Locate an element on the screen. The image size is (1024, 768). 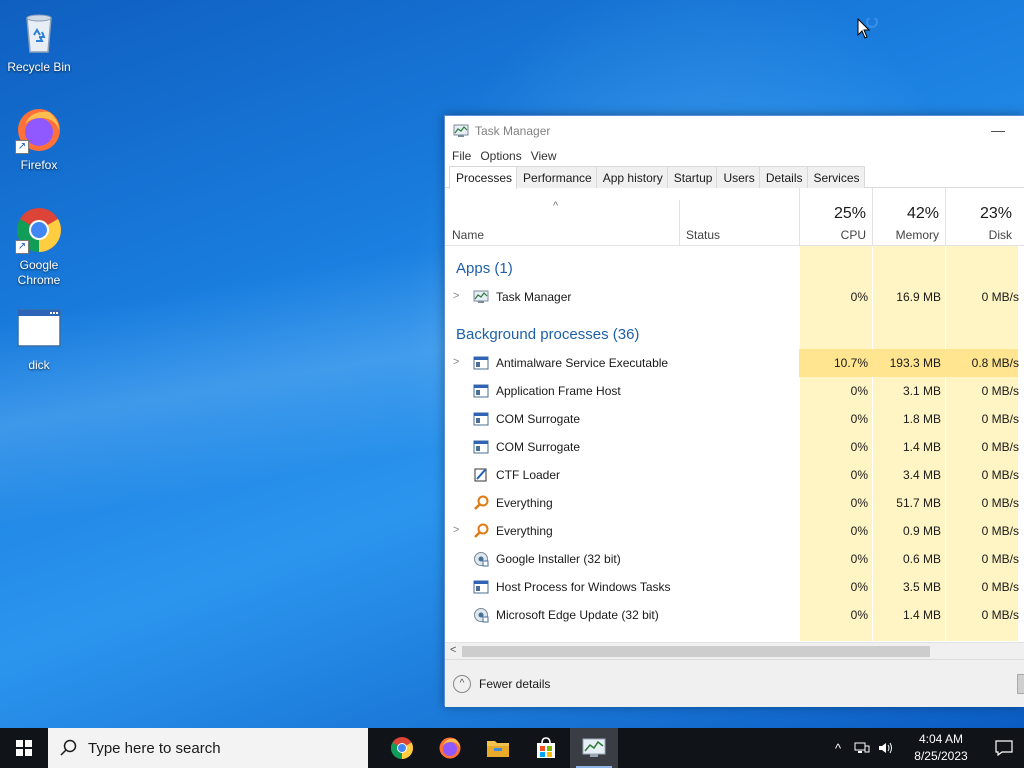
scroll-thumb is located at coordinates (696, 651).